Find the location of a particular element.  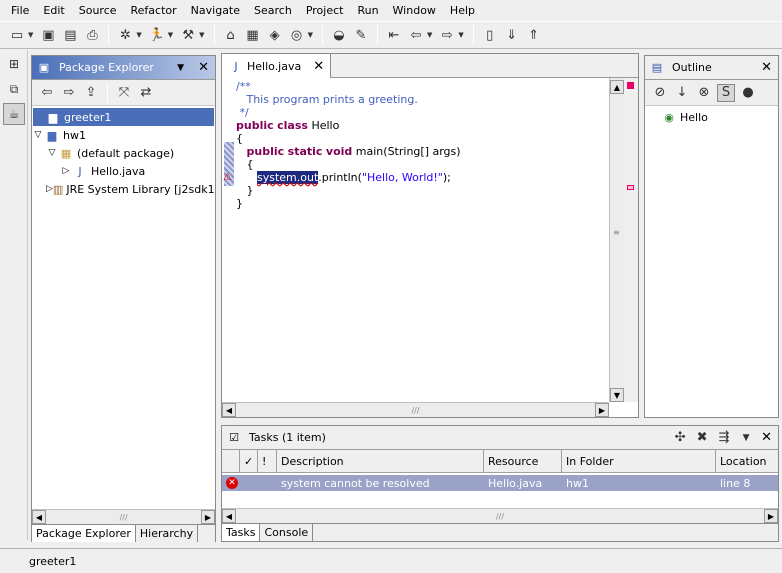

tab-hierarchy: Hierarchy is located at coordinates (167, 533).